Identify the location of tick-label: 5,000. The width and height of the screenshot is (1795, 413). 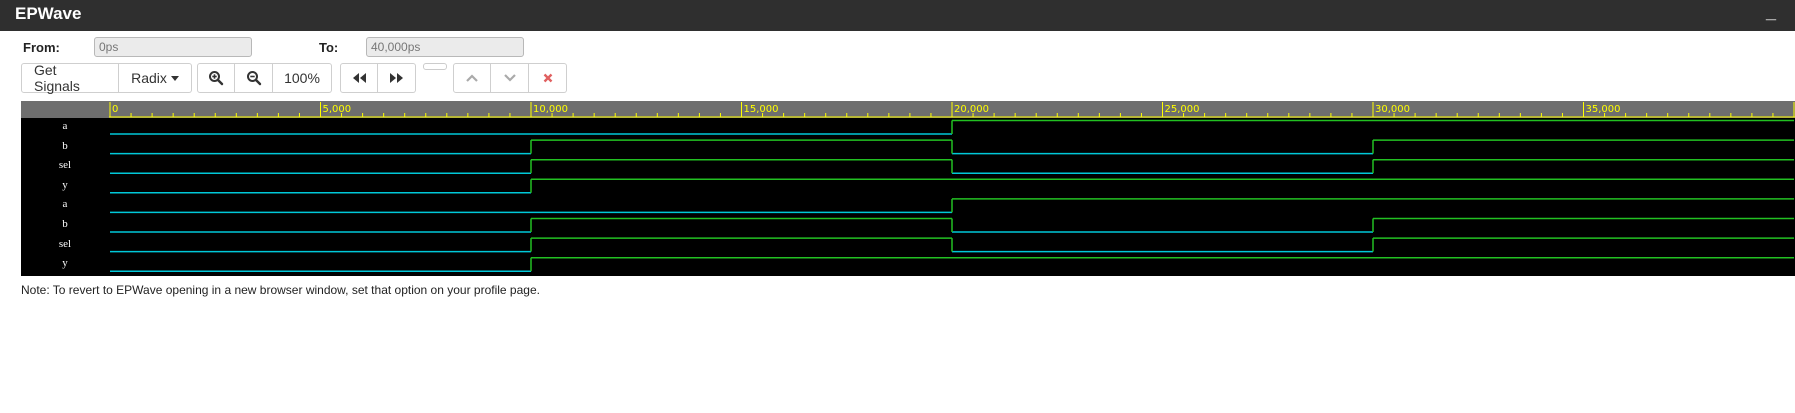
(337, 109).